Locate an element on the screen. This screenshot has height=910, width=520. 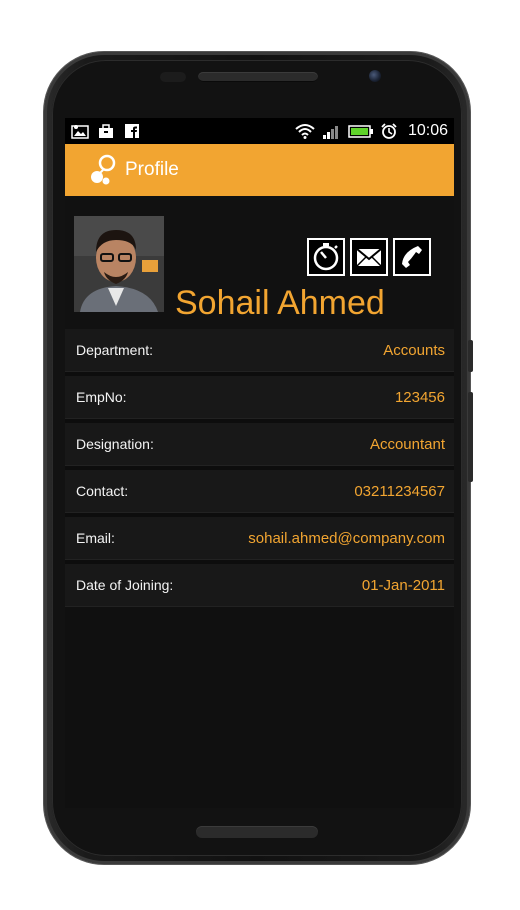
avatar is located at coordinates (119, 264).